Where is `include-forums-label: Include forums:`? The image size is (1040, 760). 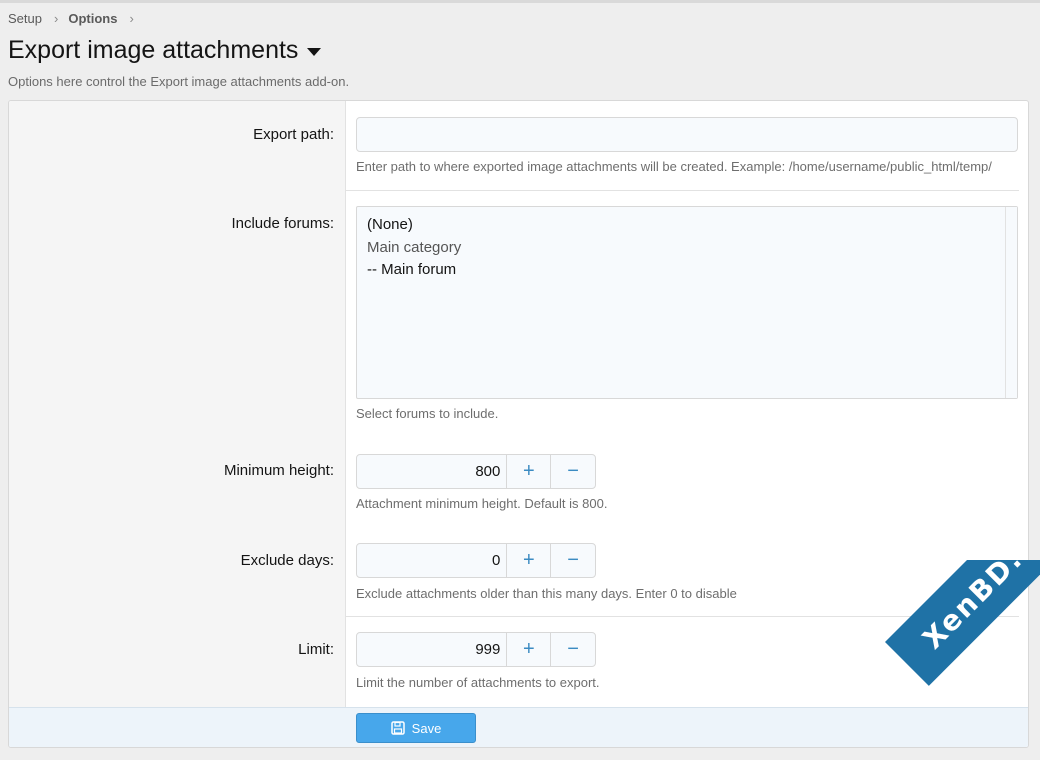 include-forums-label: Include forums: is located at coordinates (282, 223).